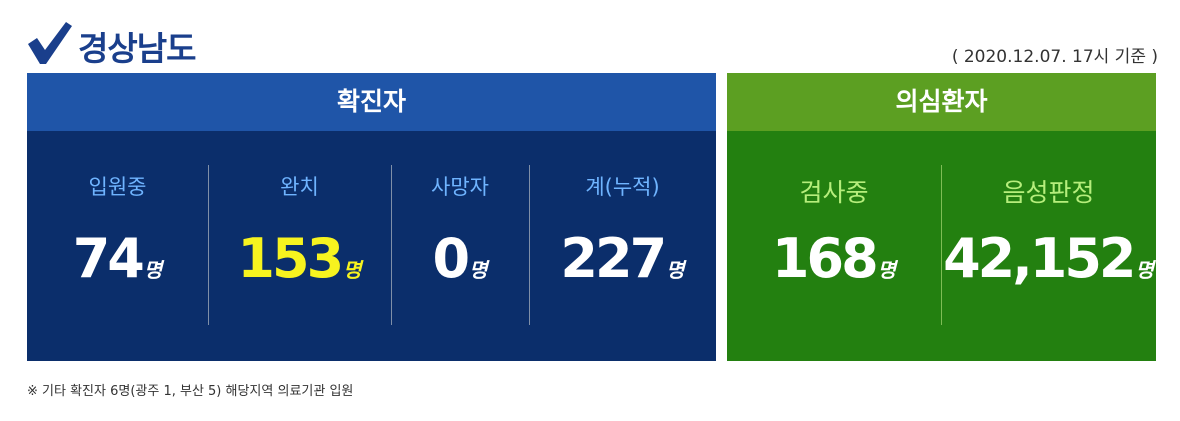 The width and height of the screenshot is (1180, 421). Describe the element at coordinates (117, 187) in the screenshot. I see `stat-label: 입원중` at that location.